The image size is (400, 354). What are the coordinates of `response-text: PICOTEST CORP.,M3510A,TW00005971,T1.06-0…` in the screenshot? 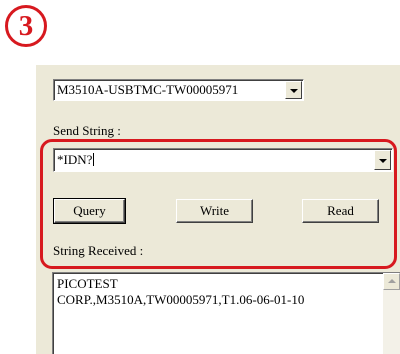 It's located at (181, 291).